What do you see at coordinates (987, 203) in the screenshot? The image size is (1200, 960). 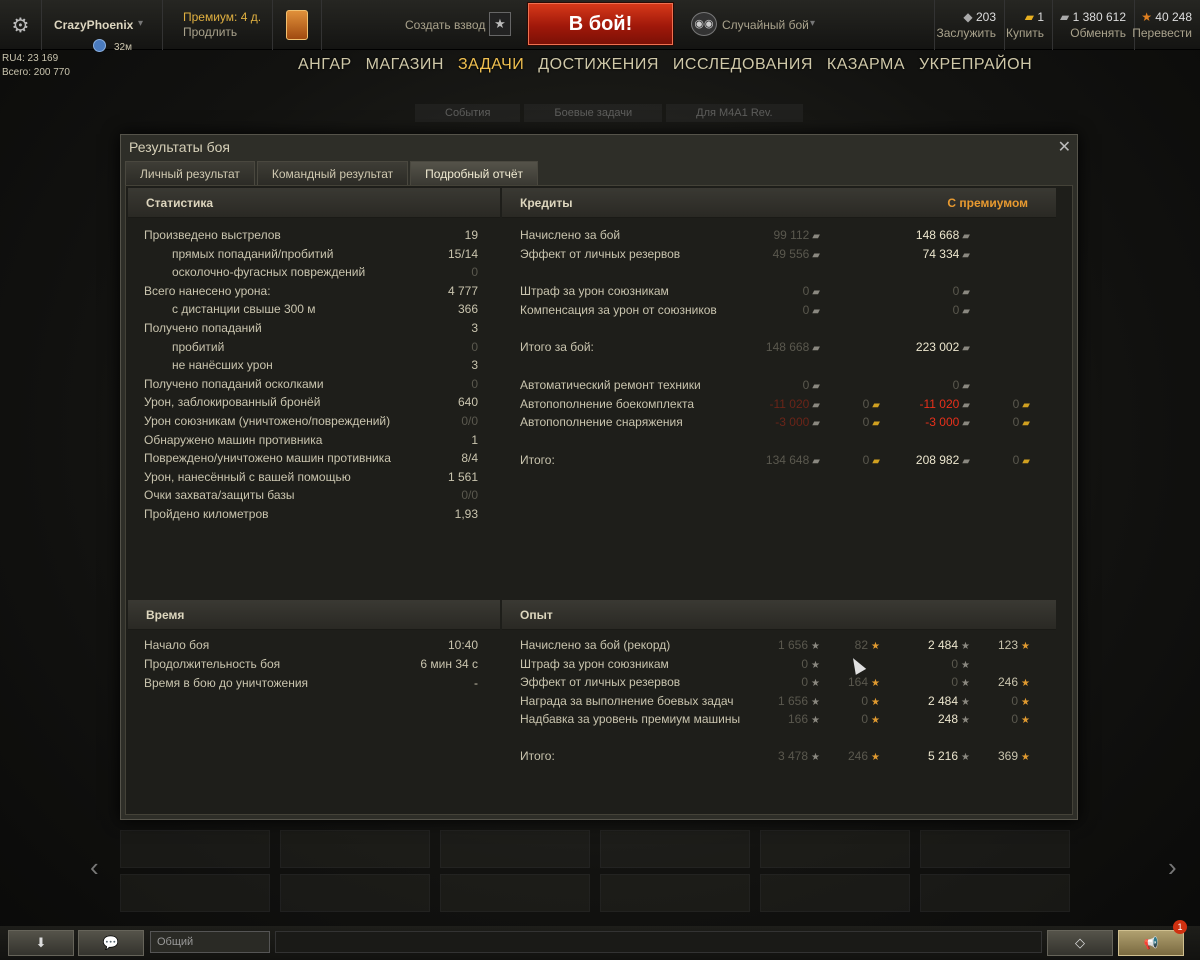 I see `premium-column-header: С премиумом` at bounding box center [987, 203].